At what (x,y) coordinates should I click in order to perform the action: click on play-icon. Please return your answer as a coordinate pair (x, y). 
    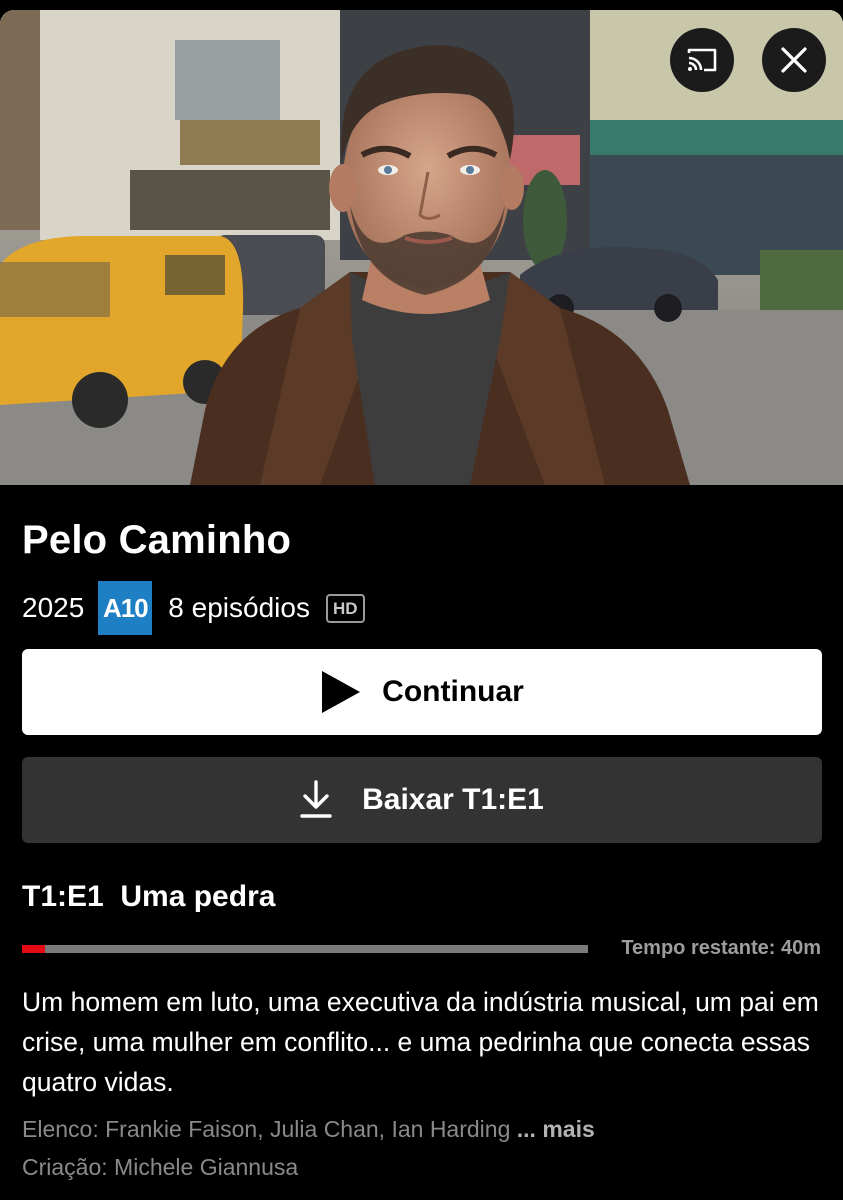
    Looking at the image, I should click on (341, 692).